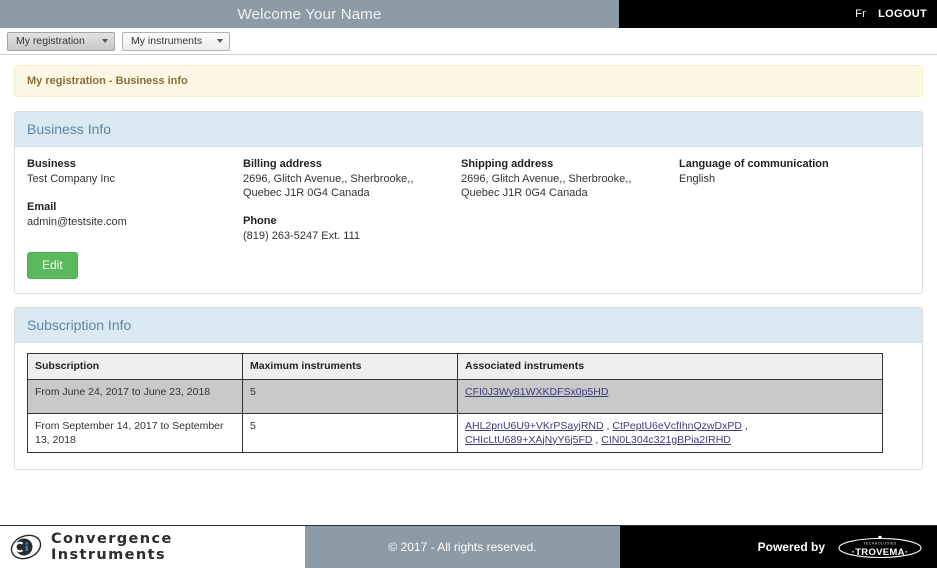  What do you see at coordinates (754, 164) in the screenshot?
I see `language-label: Language of communication` at bounding box center [754, 164].